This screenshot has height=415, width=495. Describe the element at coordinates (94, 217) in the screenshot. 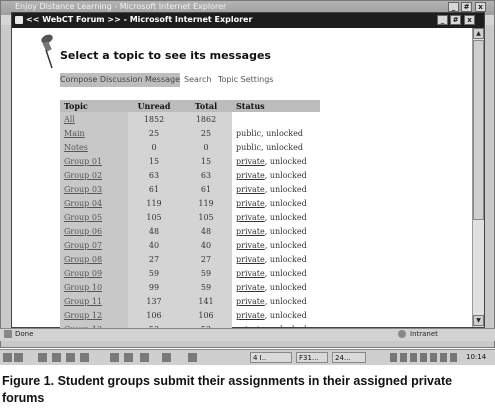

I see `topic-link: Group 05` at that location.